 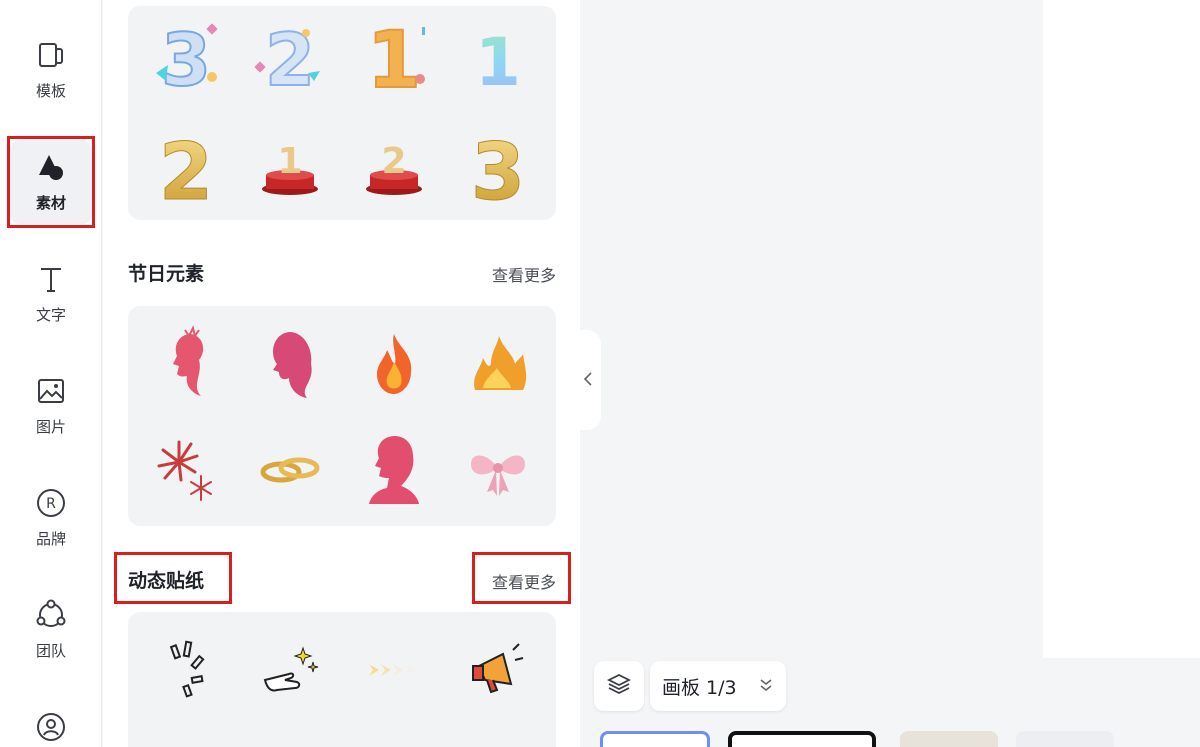 I want to click on nav-item-template: 模板, so click(x=51, y=70).